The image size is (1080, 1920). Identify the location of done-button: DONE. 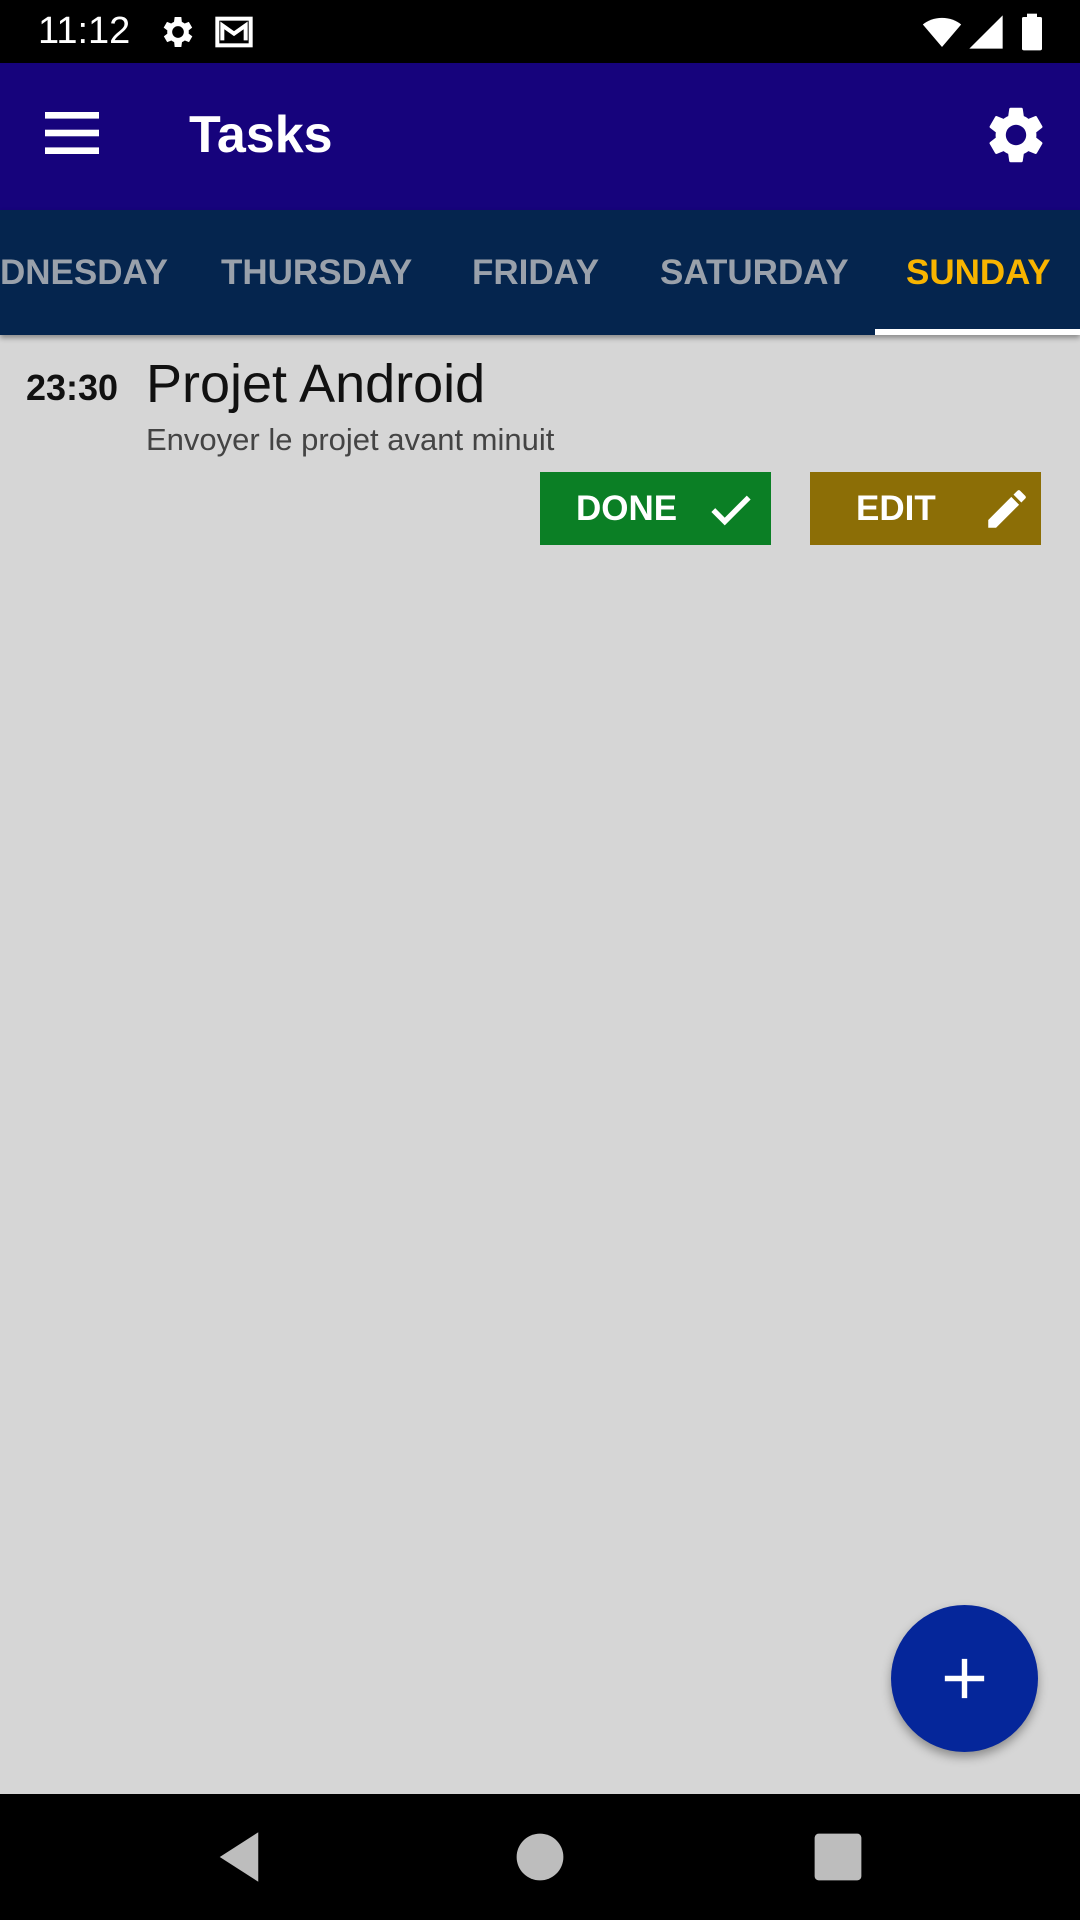
(655, 508).